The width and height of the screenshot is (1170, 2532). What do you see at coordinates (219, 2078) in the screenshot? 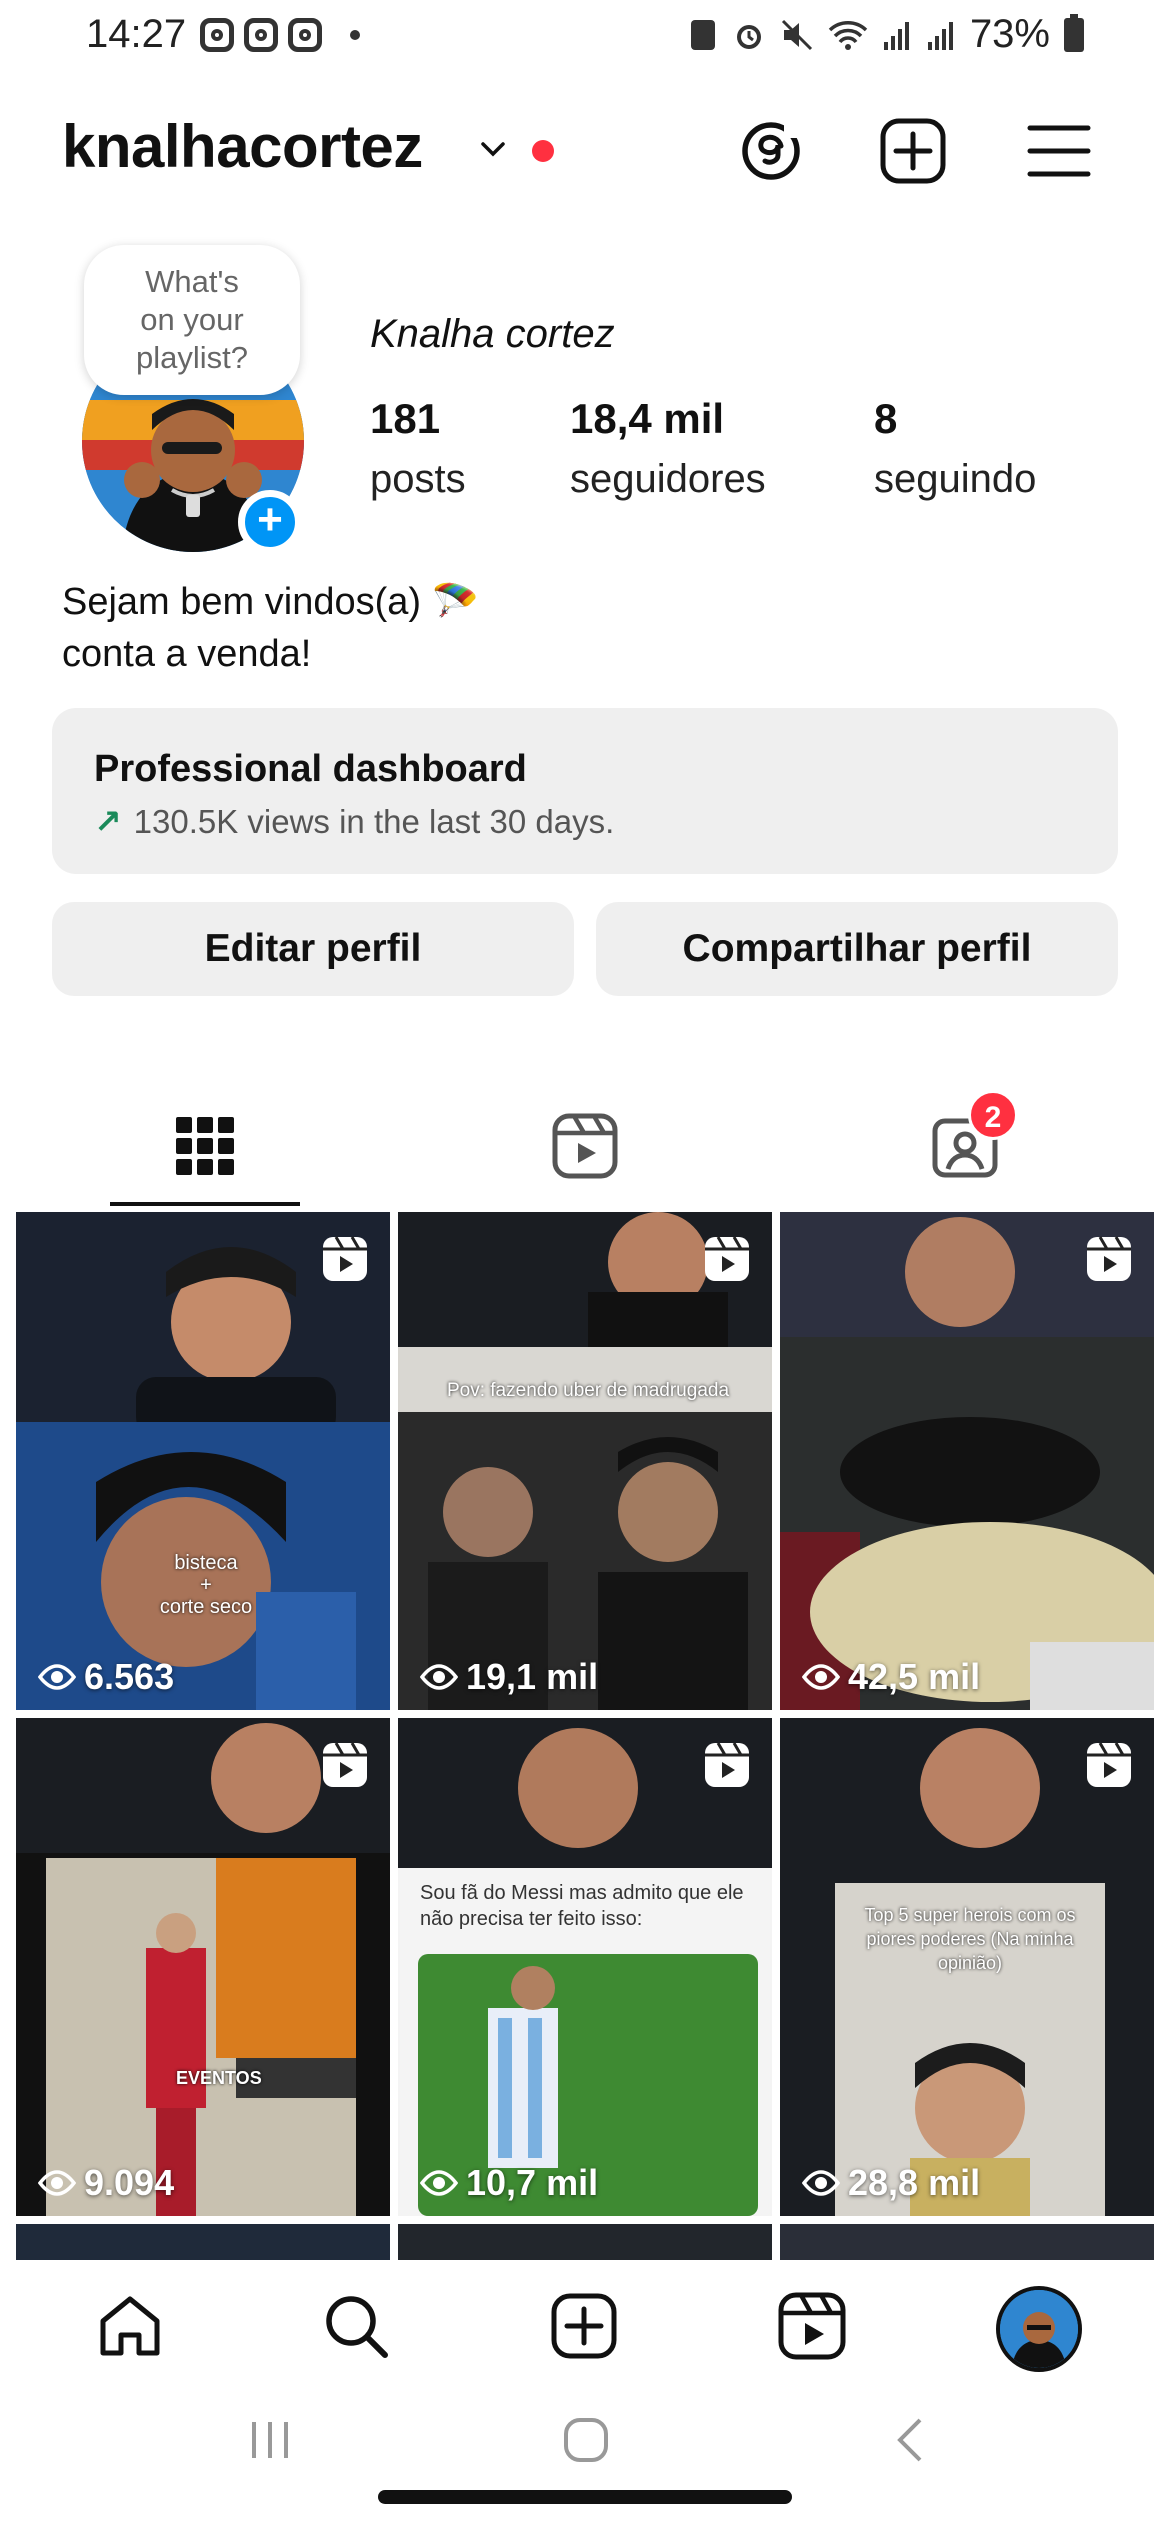
I see `post-caption: EVENTOS` at bounding box center [219, 2078].